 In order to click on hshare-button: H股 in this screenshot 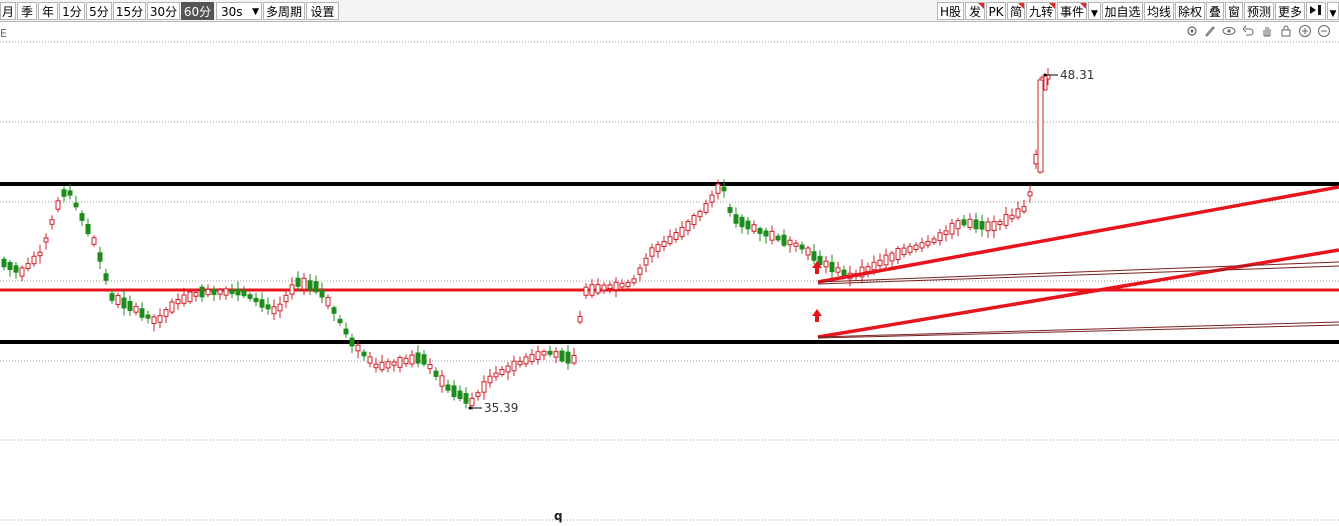, I will do `click(950, 11)`.